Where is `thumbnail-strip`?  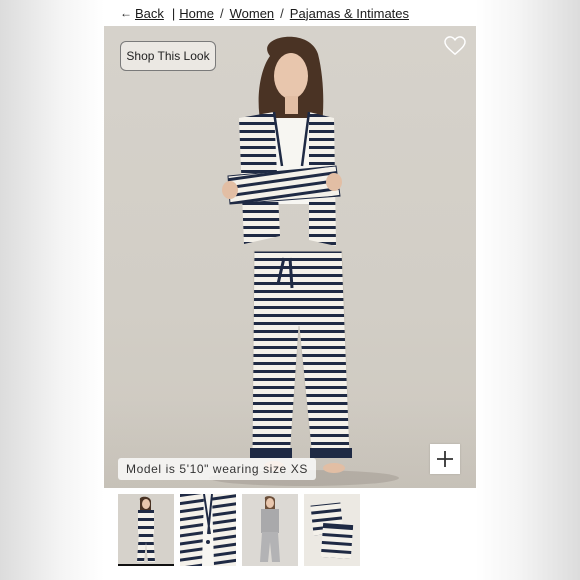 thumbnail-strip is located at coordinates (239, 531).